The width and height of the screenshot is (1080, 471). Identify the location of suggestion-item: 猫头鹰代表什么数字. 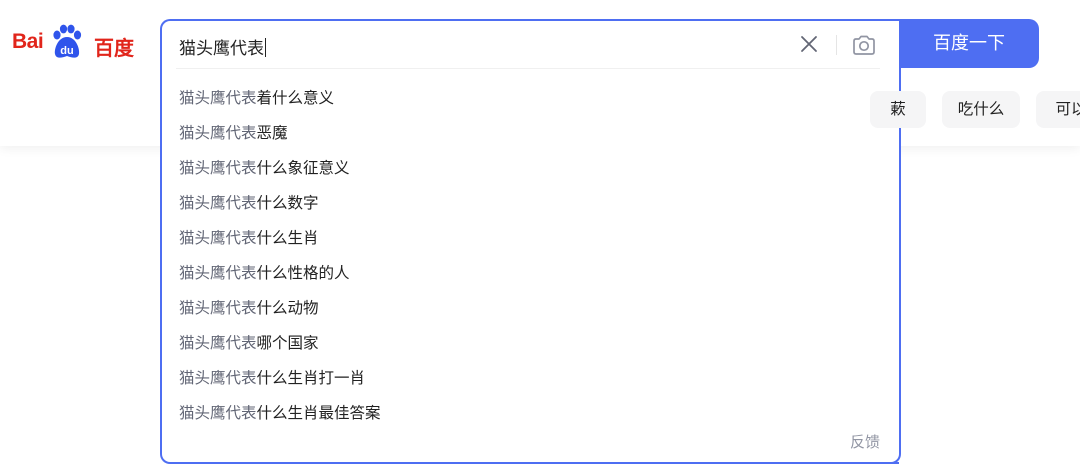
(280, 209).